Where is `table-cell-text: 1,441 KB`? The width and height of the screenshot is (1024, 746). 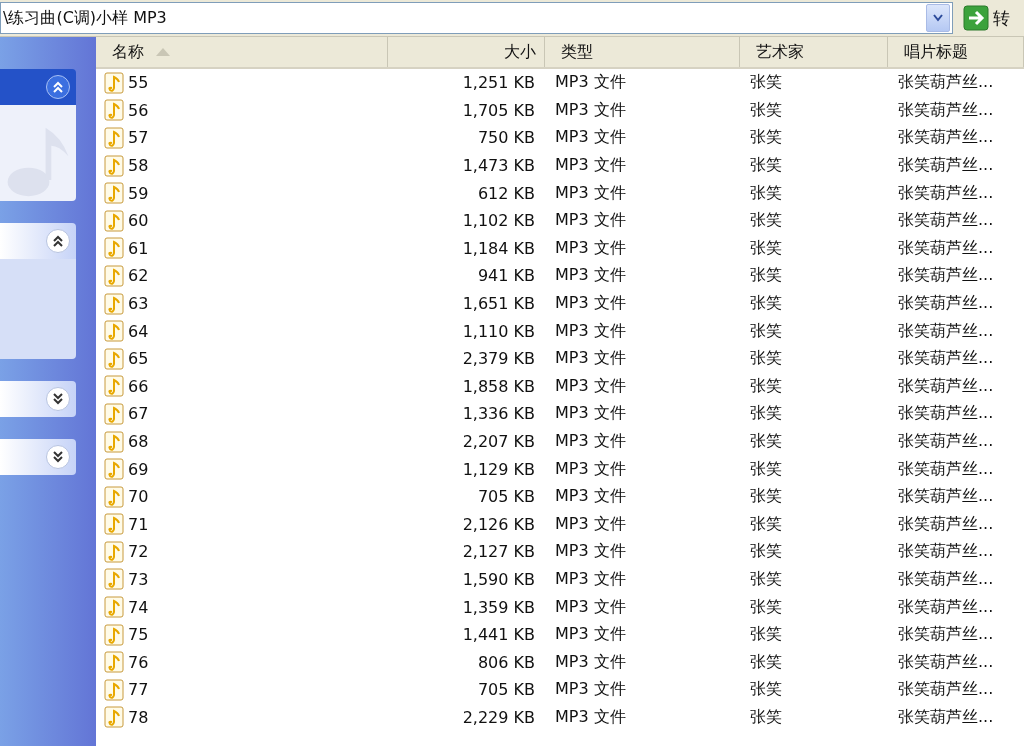 table-cell-text: 1,441 KB is located at coordinates (498, 635).